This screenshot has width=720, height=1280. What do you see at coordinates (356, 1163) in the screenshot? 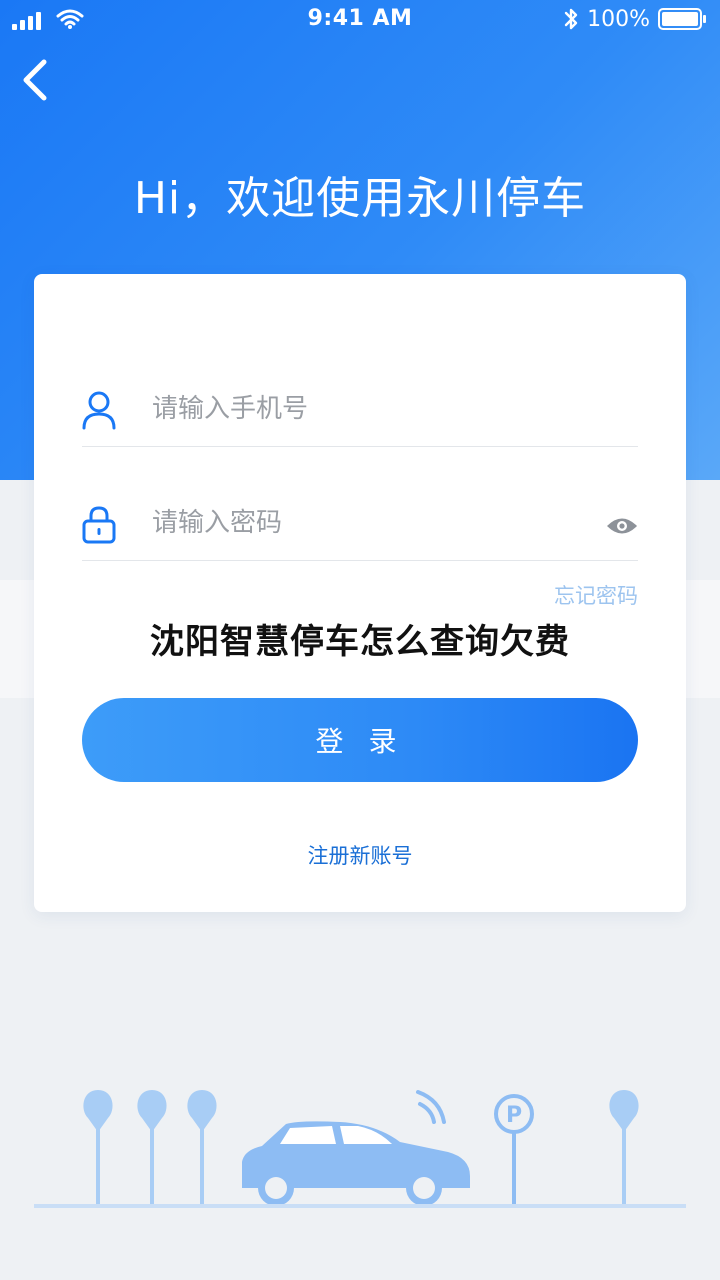
I see `car-icon` at bounding box center [356, 1163].